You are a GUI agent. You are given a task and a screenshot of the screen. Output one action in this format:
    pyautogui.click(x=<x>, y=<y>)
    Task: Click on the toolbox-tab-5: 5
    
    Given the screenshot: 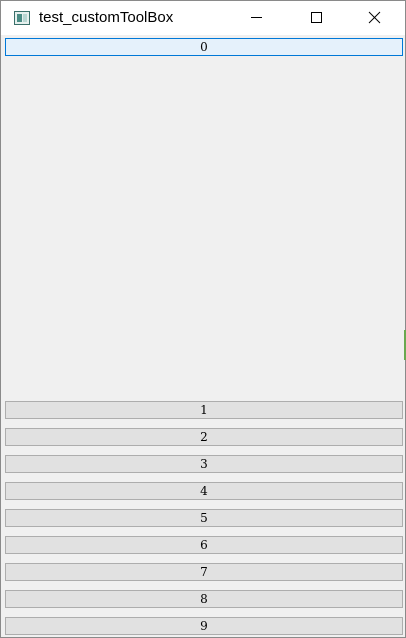 What is the action you would take?
    pyautogui.click(x=204, y=518)
    